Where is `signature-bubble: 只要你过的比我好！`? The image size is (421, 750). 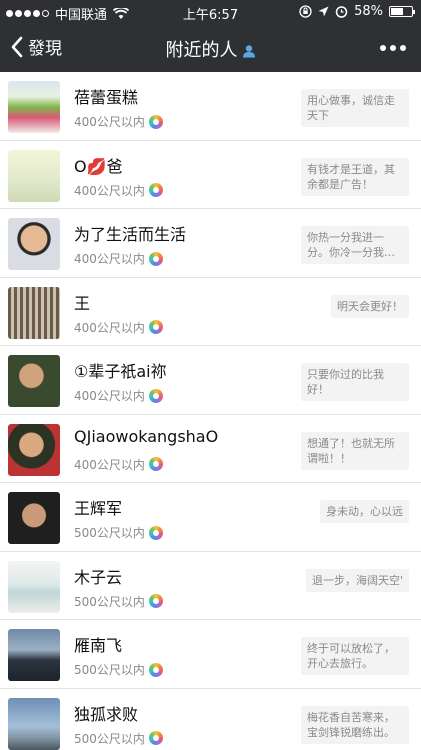 signature-bubble: 只要你过的比我好！ is located at coordinates (355, 382).